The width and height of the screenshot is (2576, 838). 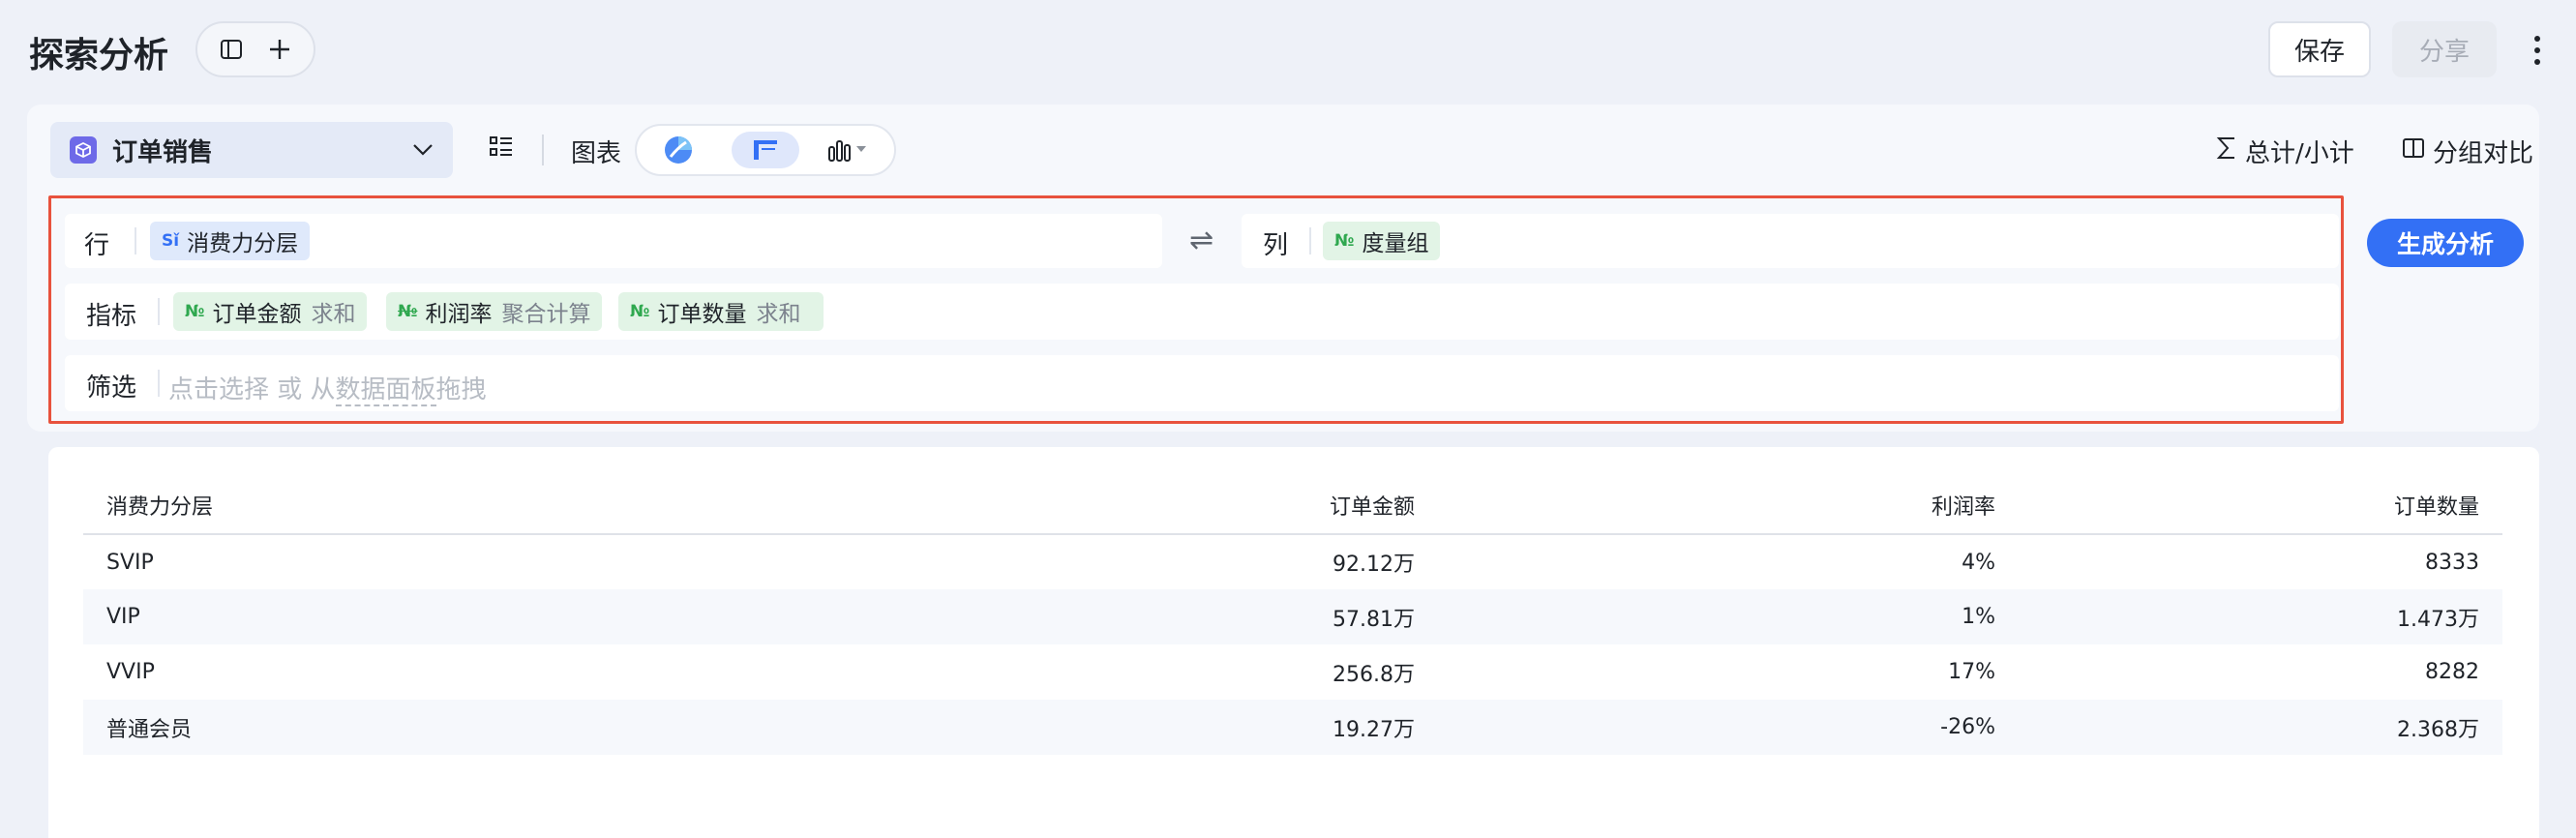 What do you see at coordinates (1790, 241) in the screenshot?
I see `columns-shelf: 列 № 度量组` at bounding box center [1790, 241].